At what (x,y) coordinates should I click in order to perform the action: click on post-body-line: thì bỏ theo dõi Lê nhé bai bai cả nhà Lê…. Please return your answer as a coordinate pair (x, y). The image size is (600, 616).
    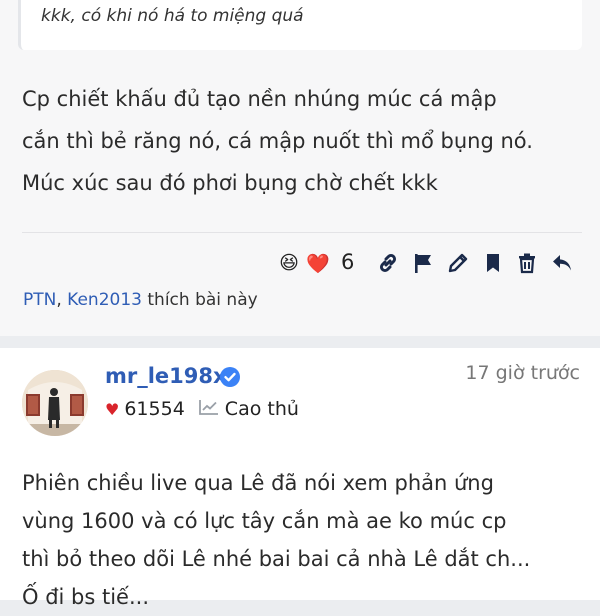
    Looking at the image, I should click on (276, 559).